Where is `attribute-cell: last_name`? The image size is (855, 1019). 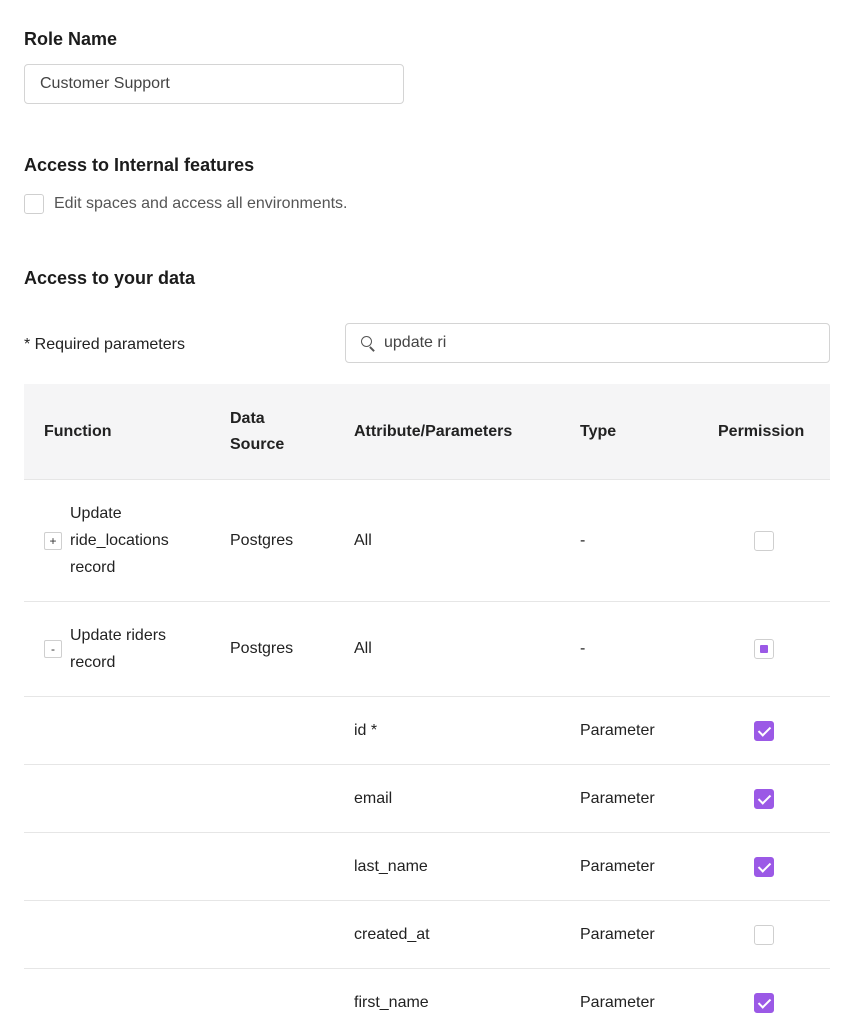
attribute-cell: last_name is located at coordinates (391, 866).